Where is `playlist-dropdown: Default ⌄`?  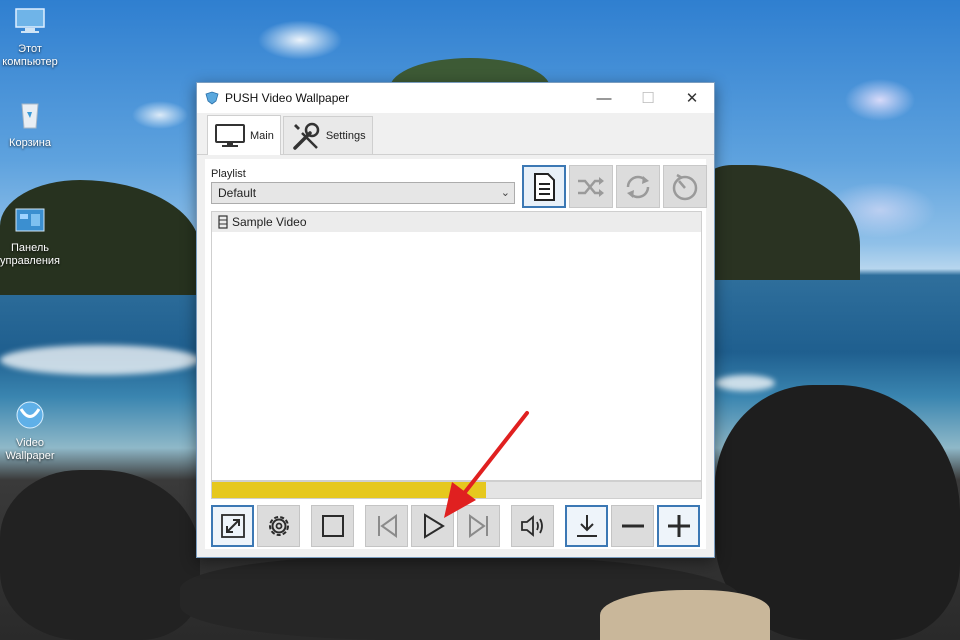 playlist-dropdown: Default ⌄ is located at coordinates (363, 193).